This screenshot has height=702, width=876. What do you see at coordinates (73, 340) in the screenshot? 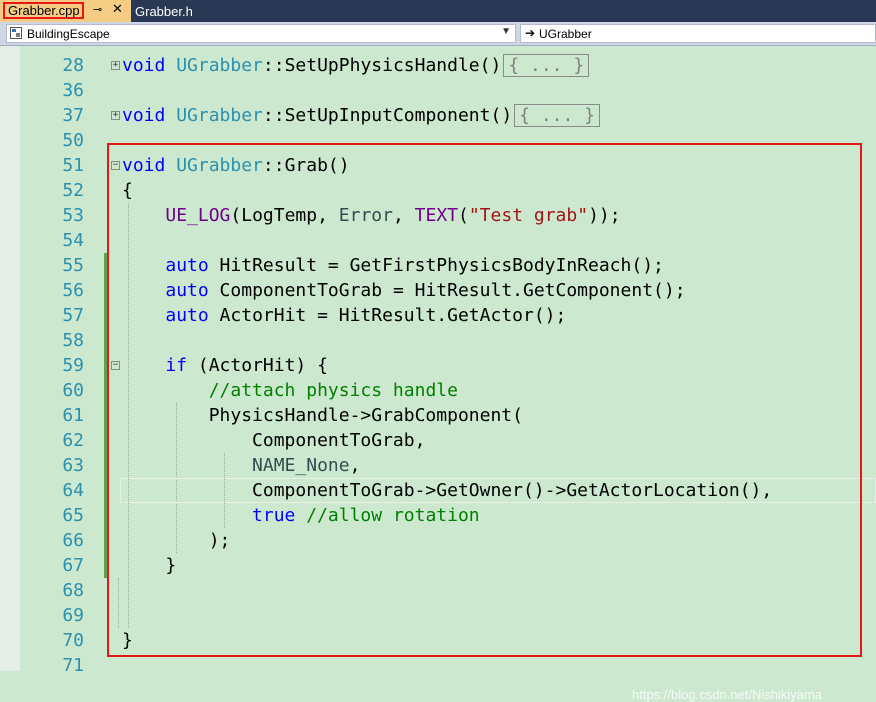
I see `line-number: 58` at bounding box center [73, 340].